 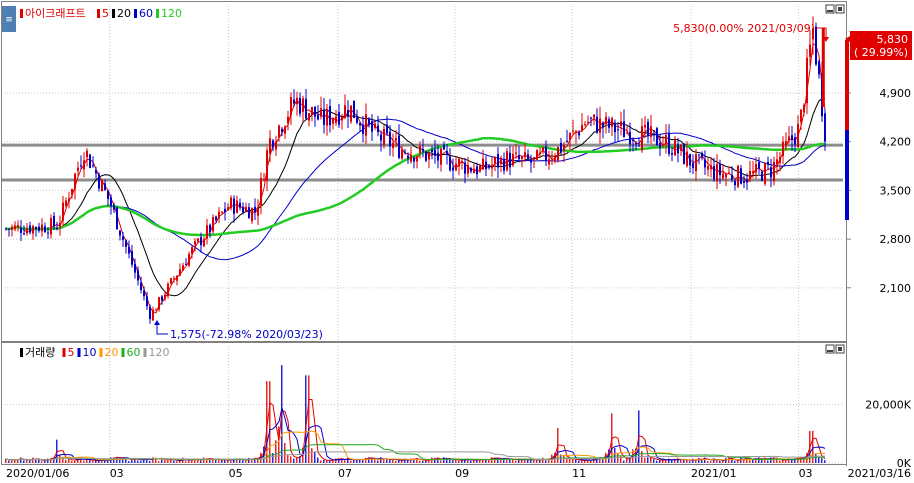 What do you see at coordinates (40, 352) in the screenshot?
I see `legend-label: 거래량` at bounding box center [40, 352].